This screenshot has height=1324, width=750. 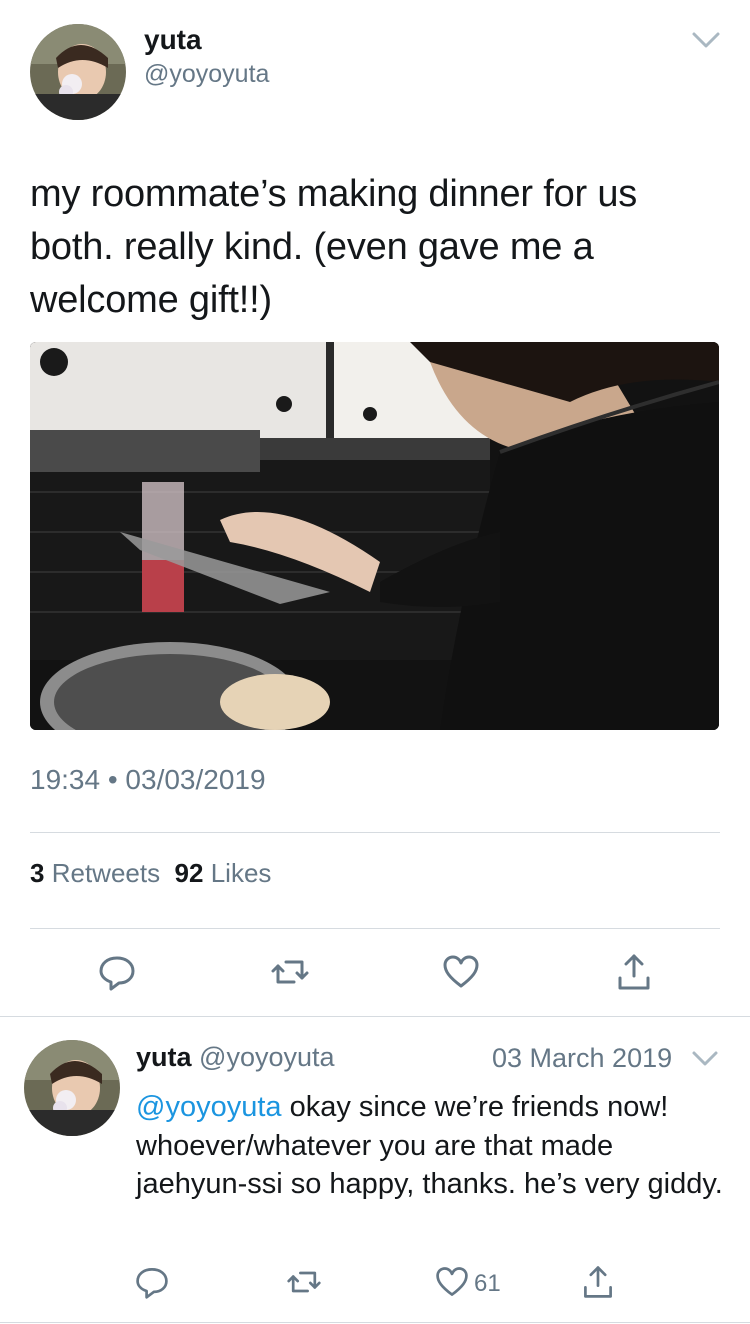 I want to click on tweet-timestamp: 19:34 • 03/03/2019, so click(x=148, y=779).